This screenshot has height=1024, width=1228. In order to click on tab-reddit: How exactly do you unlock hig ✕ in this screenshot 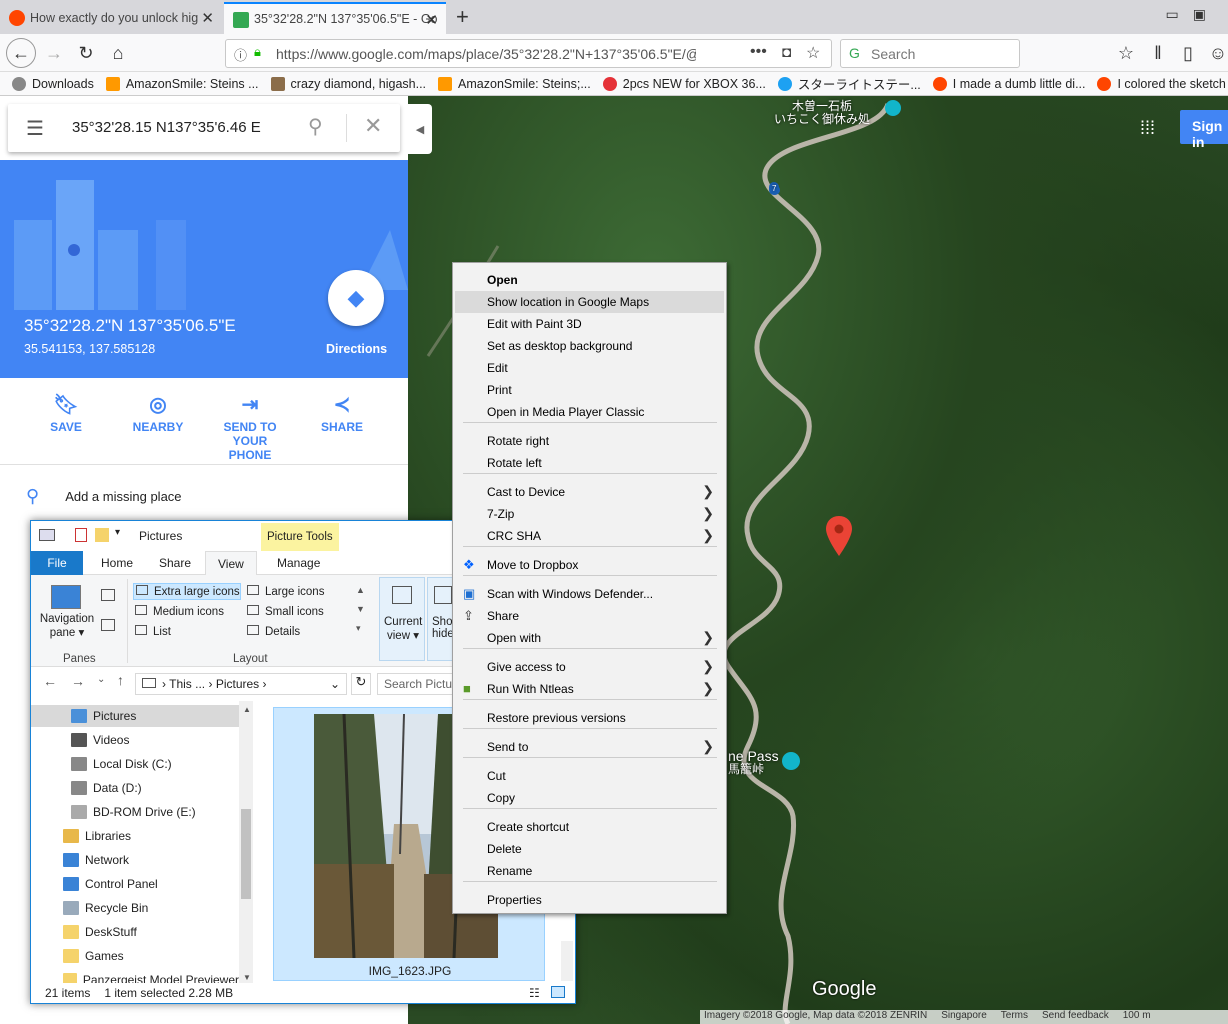, I will do `click(111, 18)`.